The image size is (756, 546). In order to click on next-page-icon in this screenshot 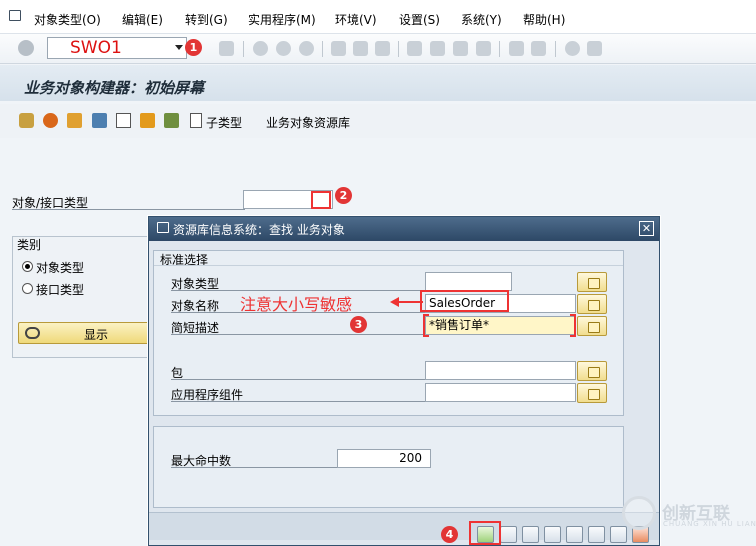, I will do `click(460, 48)`.